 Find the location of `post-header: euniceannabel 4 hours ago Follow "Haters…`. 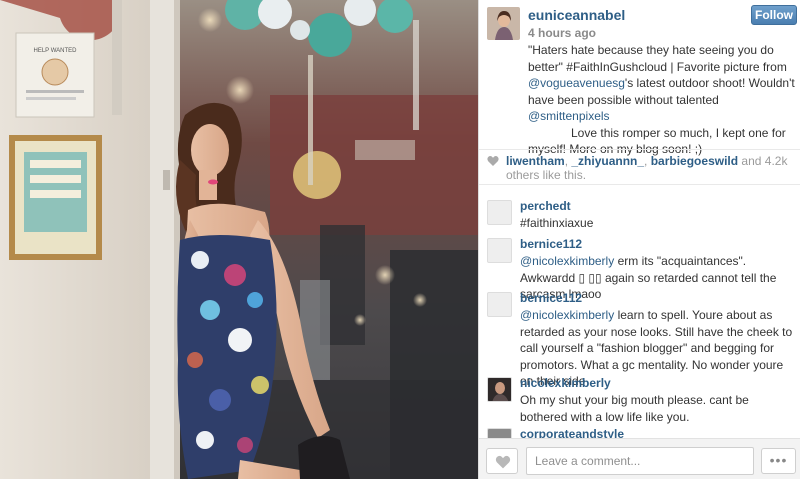

post-header: euniceannabel 4 hours ago Follow "Haters… is located at coordinates (639, 78).